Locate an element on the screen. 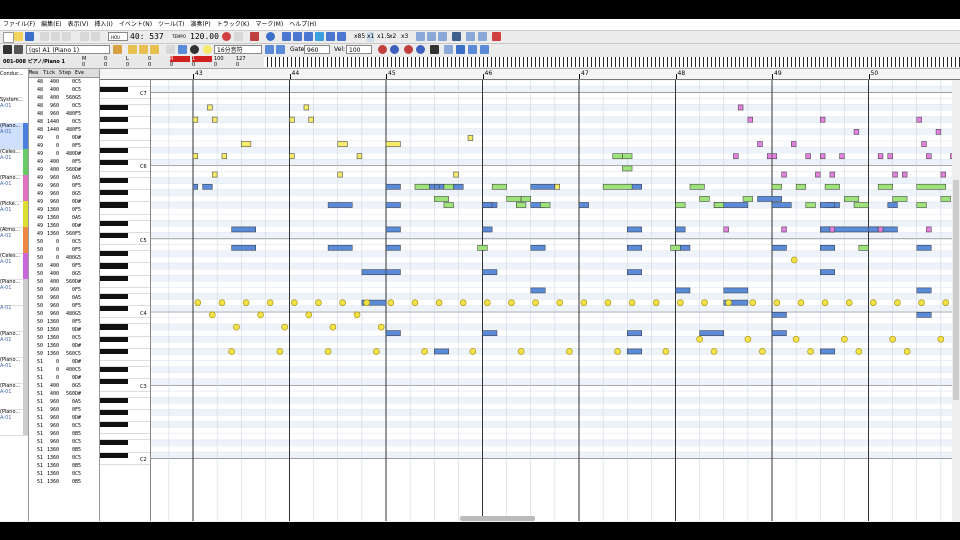  event-row: 49 960 0F5 is located at coordinates (64, 186).